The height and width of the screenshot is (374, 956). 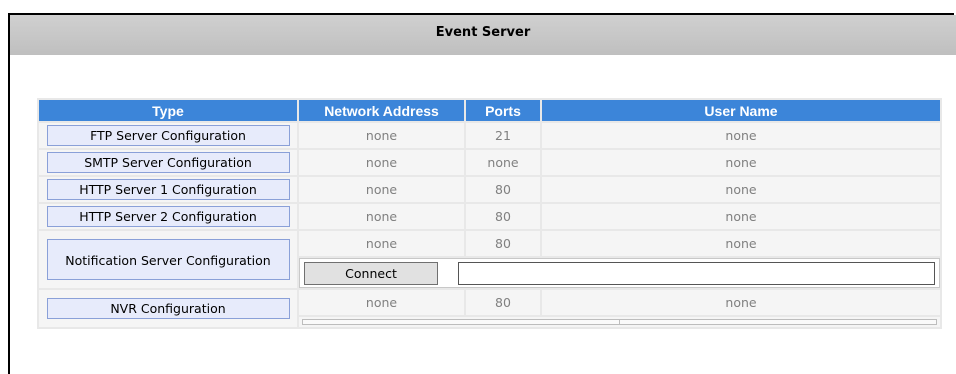 I want to click on connect-button: Connect, so click(x=371, y=273).